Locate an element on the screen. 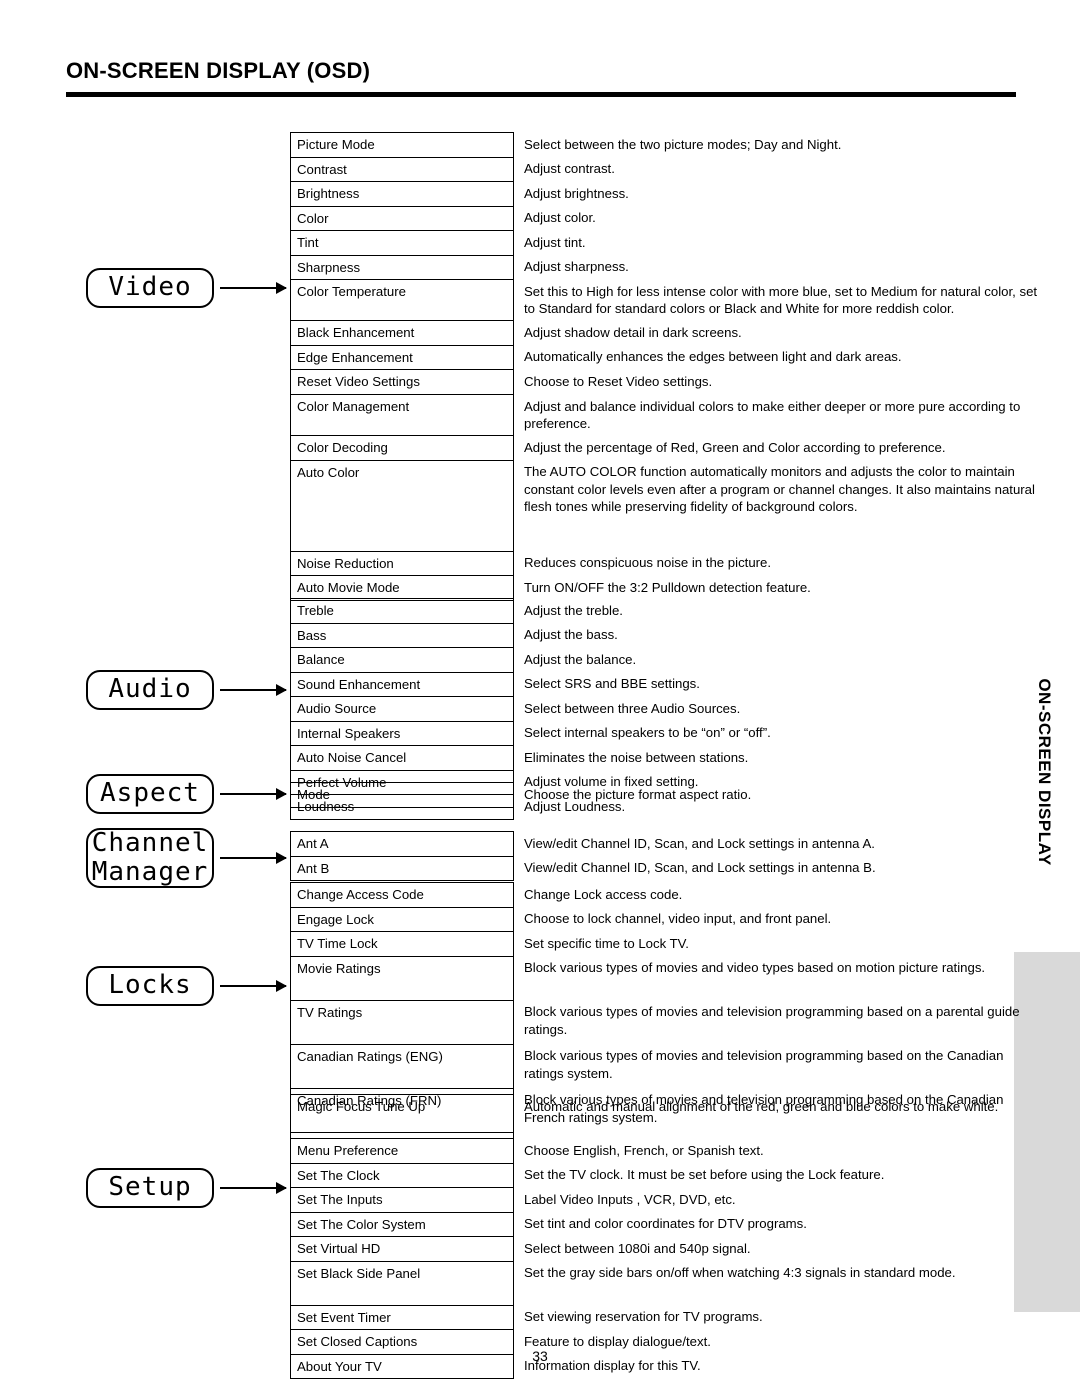  setting-name: Auto Color is located at coordinates (402, 505).